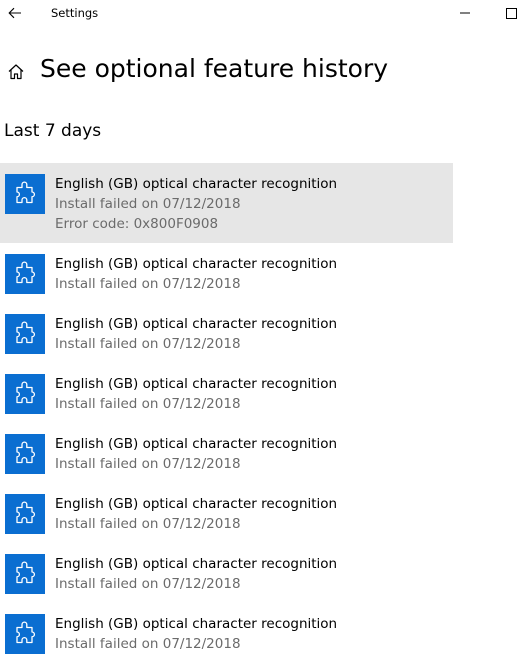 The width and height of the screenshot is (526, 663). I want to click on maximize-icon, so click(511, 13).